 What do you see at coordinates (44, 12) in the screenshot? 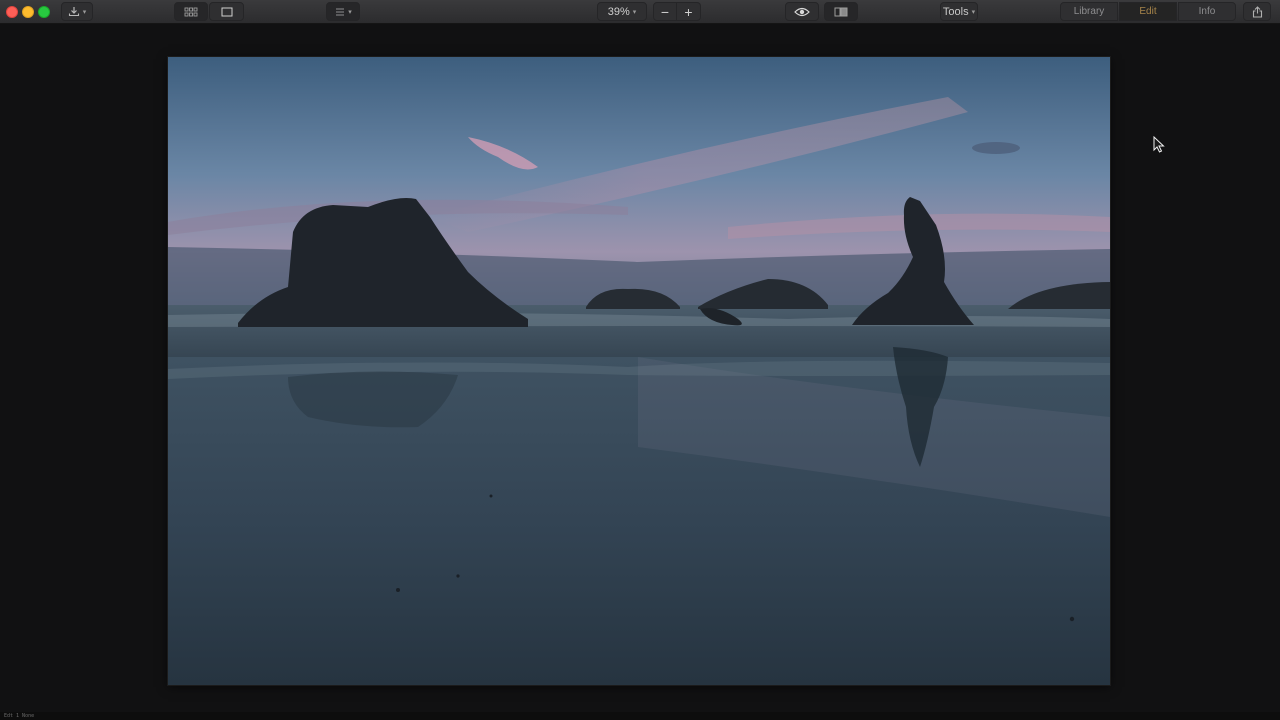
I see `window-zoom-button` at bounding box center [44, 12].